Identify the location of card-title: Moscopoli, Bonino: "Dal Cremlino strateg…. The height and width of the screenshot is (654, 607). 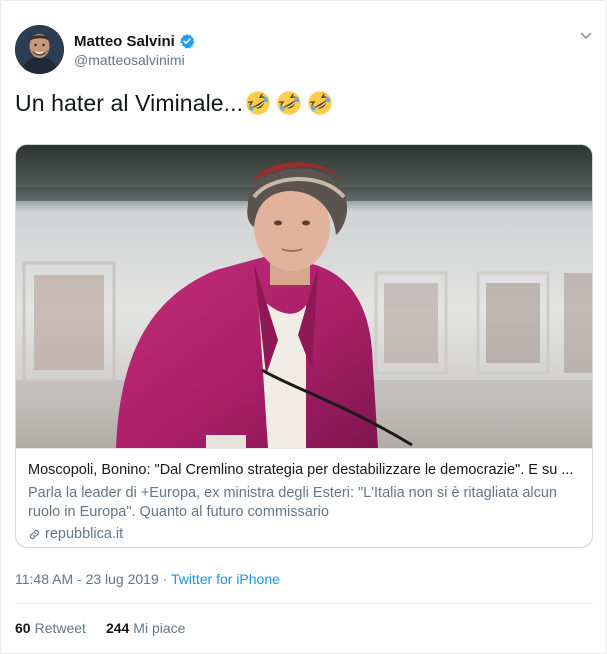
(304, 470).